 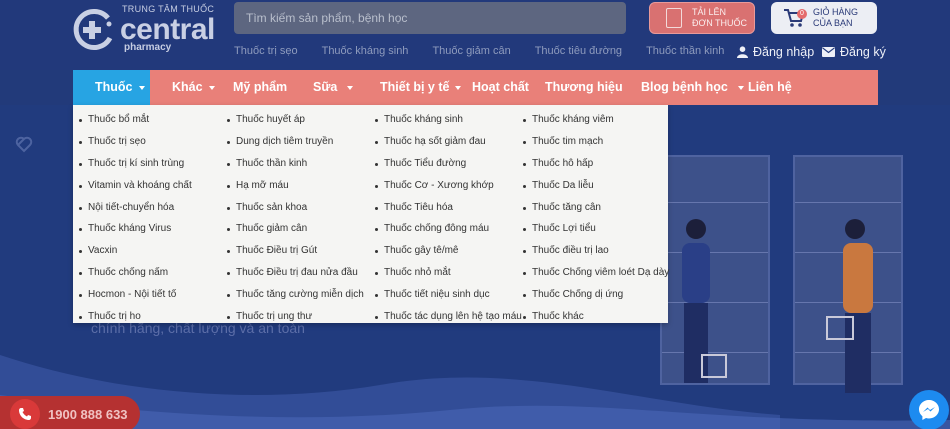 What do you see at coordinates (292, 120) in the screenshot?
I see `dropdown-item: Thuốc huyết áp` at bounding box center [292, 120].